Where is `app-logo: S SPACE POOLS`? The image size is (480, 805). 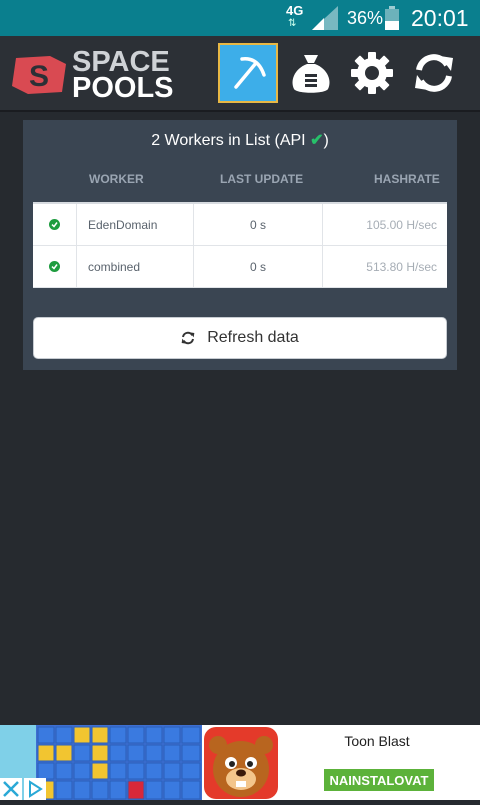
app-logo: S SPACE POOLS is located at coordinates (92, 75).